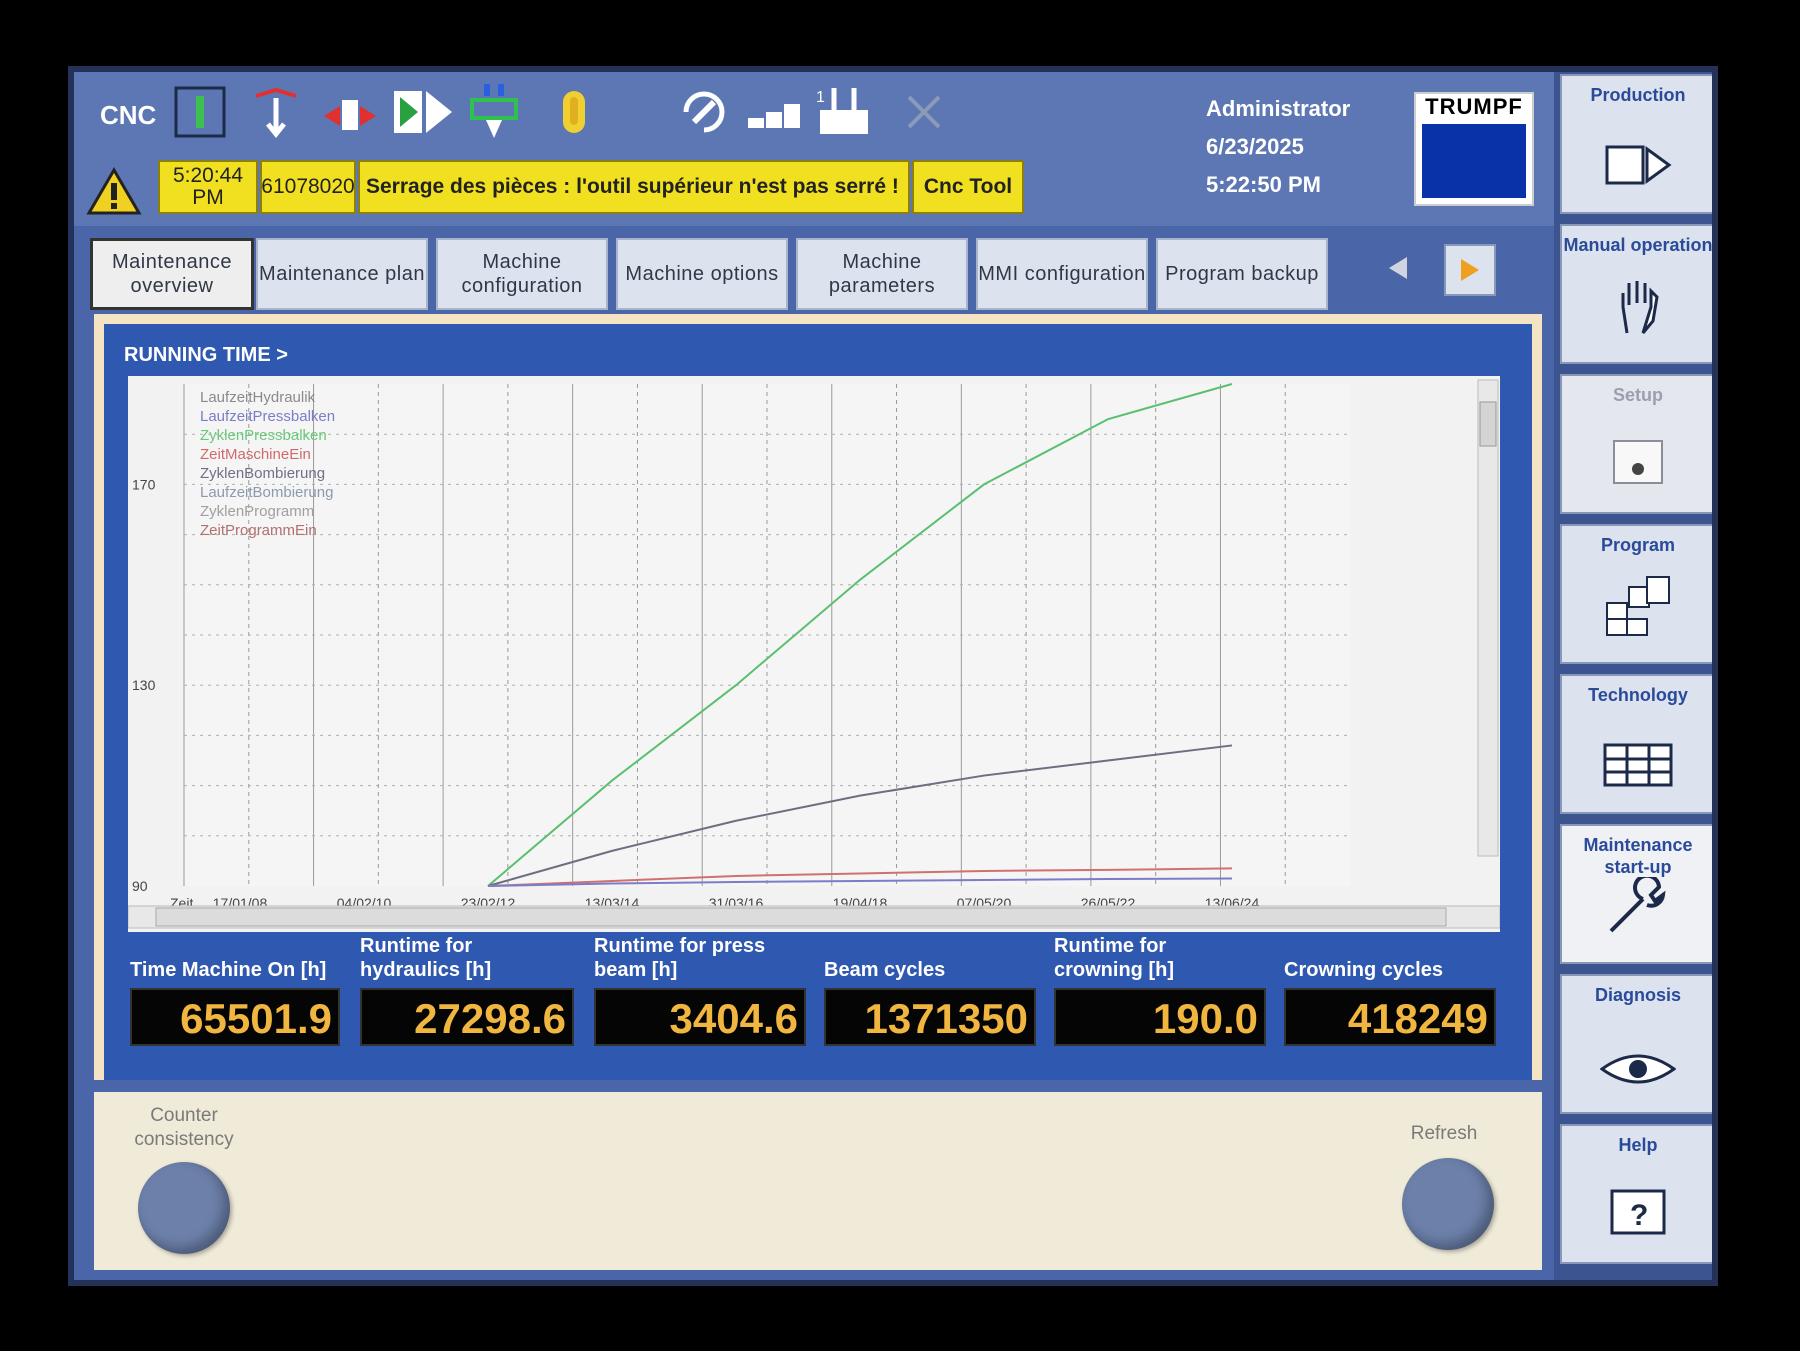 The image size is (1800, 1351). What do you see at coordinates (258, 530) in the screenshot?
I see `legend-entry: ZeitProgrammEin` at bounding box center [258, 530].